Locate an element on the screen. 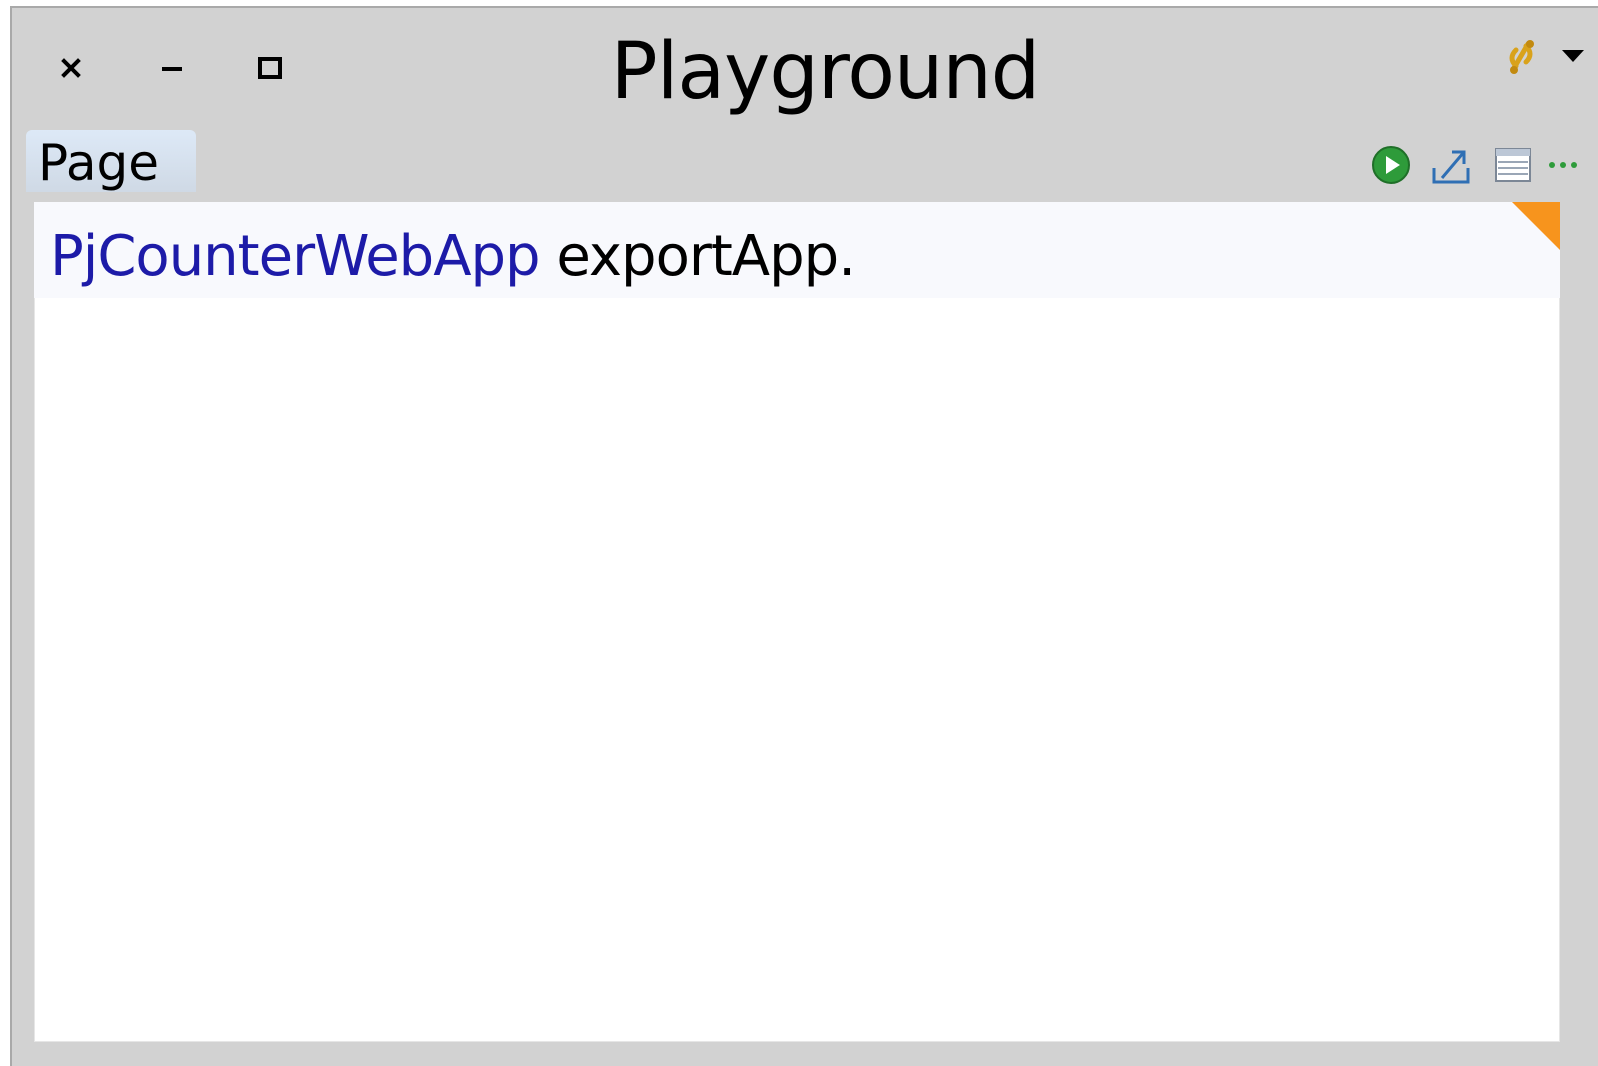  run-button is located at coordinates (1391, 165).